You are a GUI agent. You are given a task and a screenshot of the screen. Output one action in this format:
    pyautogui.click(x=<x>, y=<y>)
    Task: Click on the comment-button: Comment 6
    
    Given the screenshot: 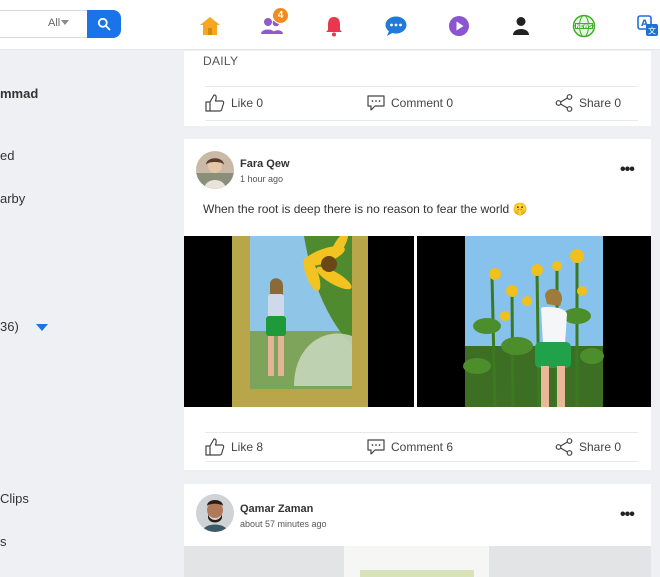 What is the action you would take?
    pyautogui.click(x=410, y=447)
    